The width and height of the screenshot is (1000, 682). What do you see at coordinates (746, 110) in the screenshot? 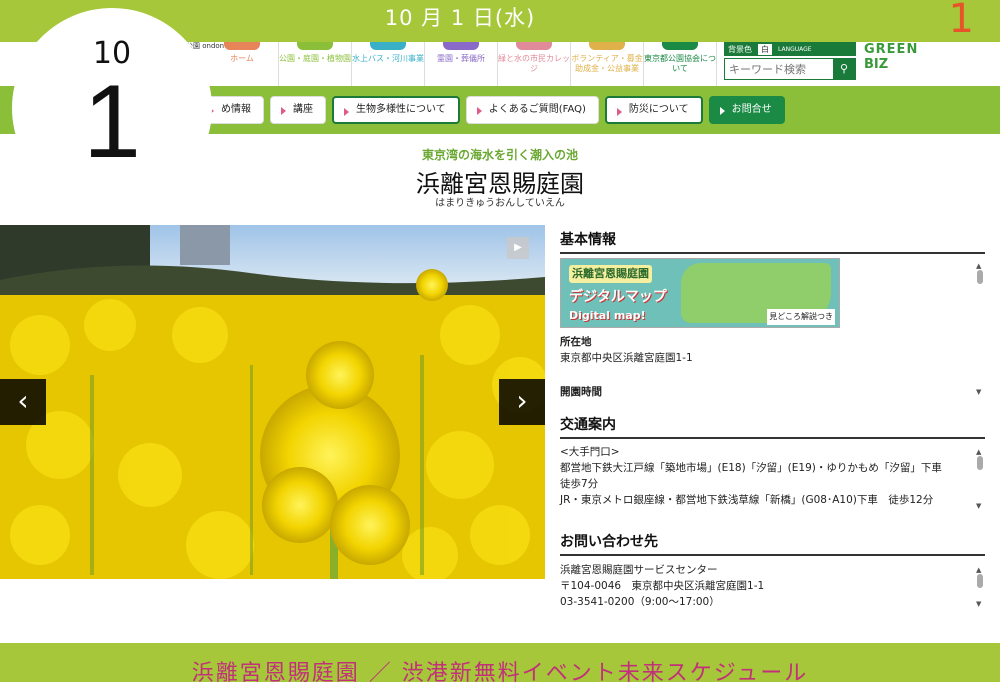
I see `main-nav-button: お問合せ` at bounding box center [746, 110].